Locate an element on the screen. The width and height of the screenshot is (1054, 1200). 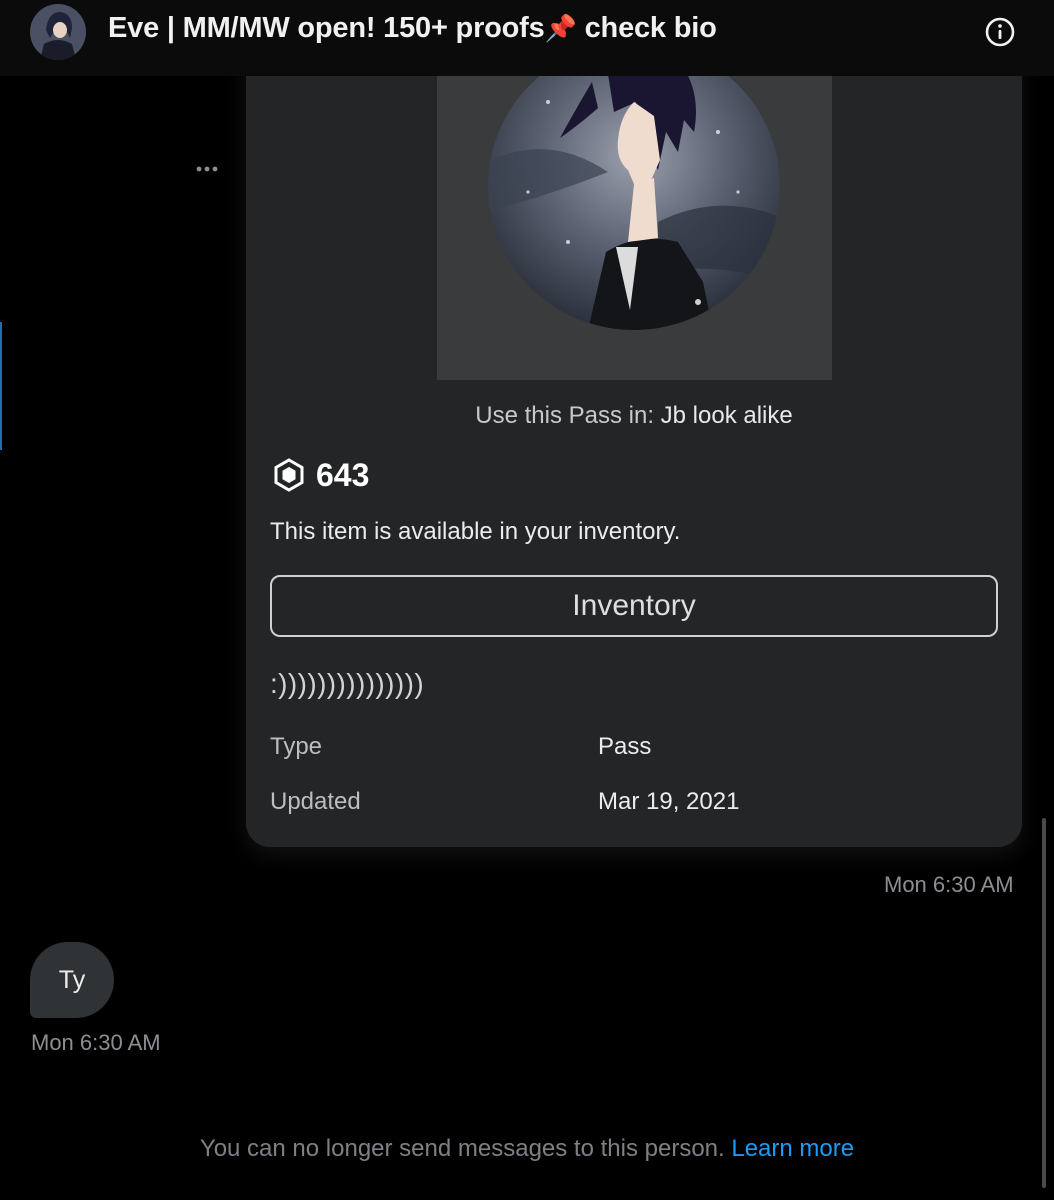
price-row: 643 is located at coordinates (320, 475).